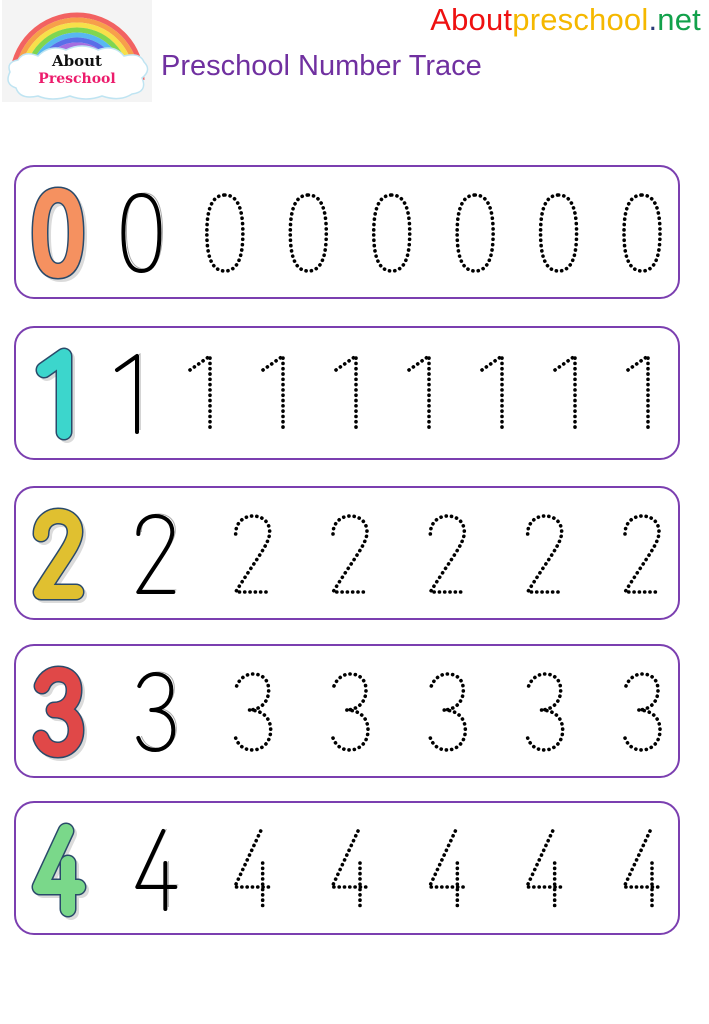 The height and width of the screenshot is (1024, 709). Describe the element at coordinates (77, 61) in the screenshot. I see `logo-text-about: About` at that location.